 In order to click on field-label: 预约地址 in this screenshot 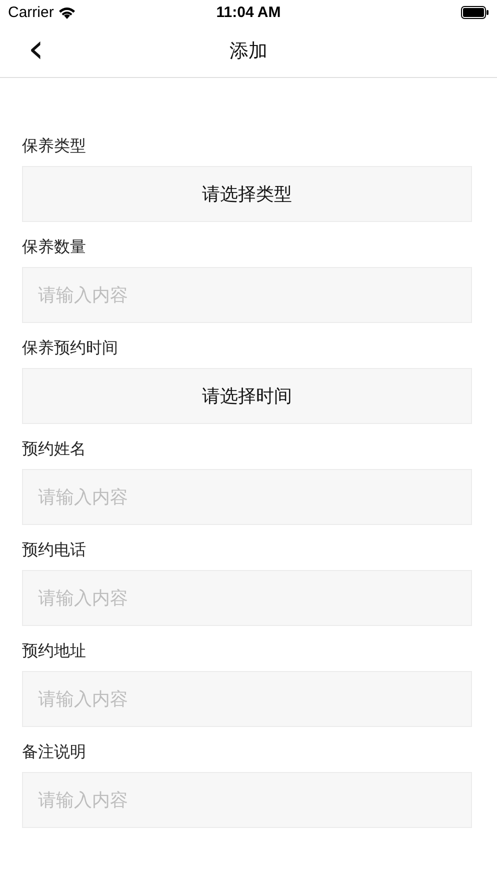, I will do `click(54, 651)`.